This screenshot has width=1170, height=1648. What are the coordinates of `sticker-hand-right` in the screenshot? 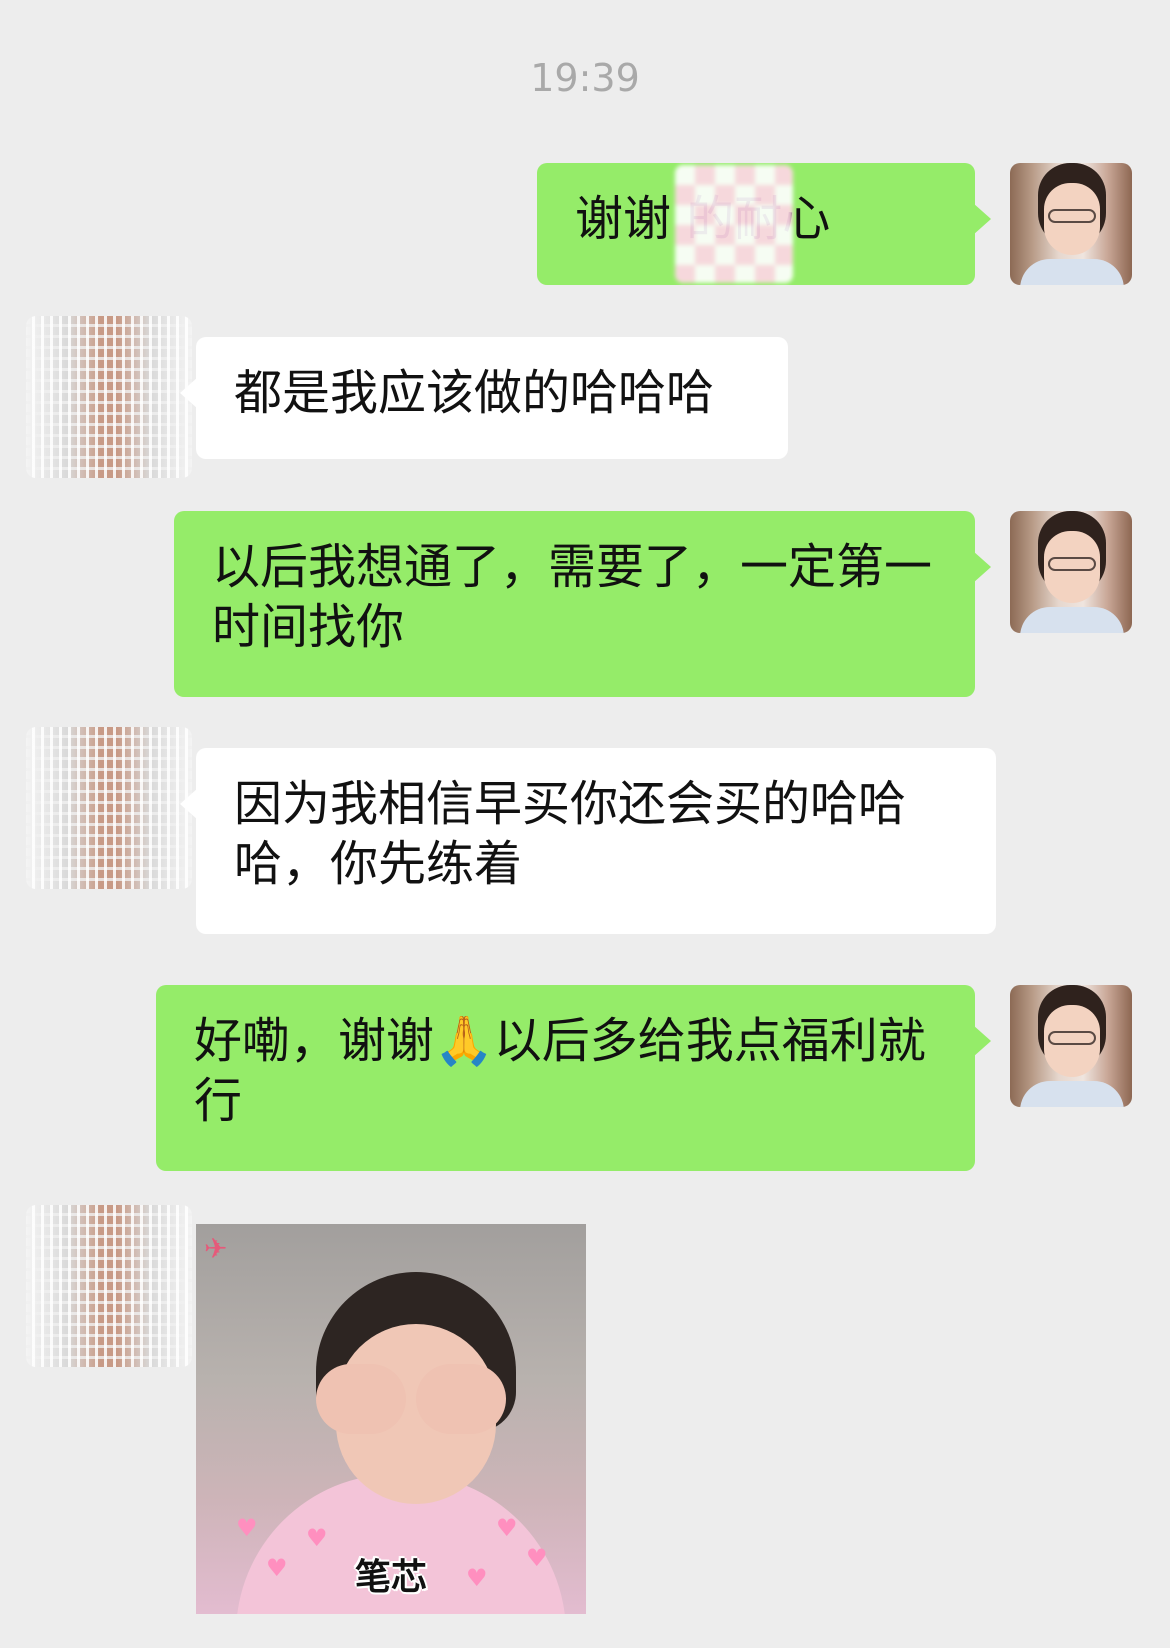 It's located at (461, 1399).